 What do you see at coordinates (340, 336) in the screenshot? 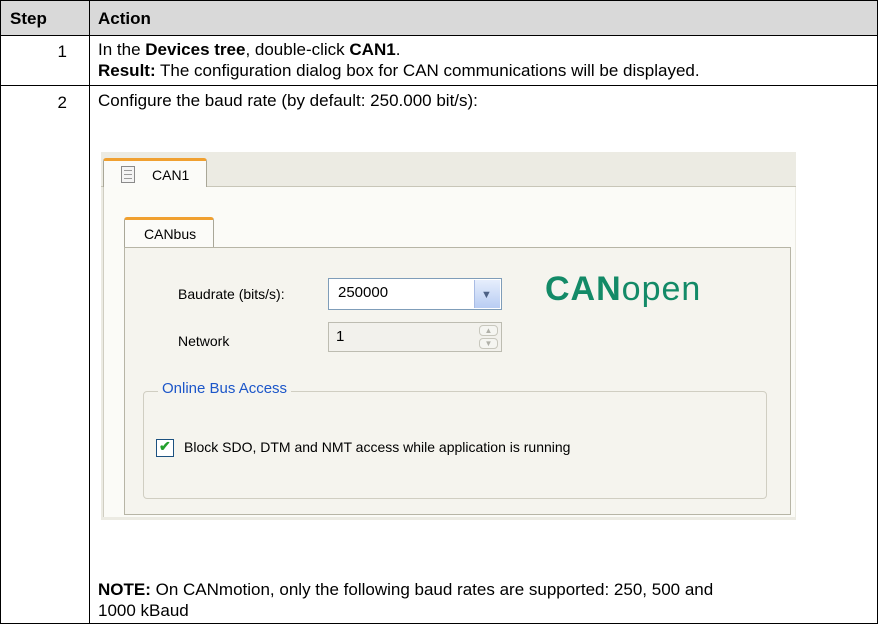
I see `network-value: 1` at bounding box center [340, 336].